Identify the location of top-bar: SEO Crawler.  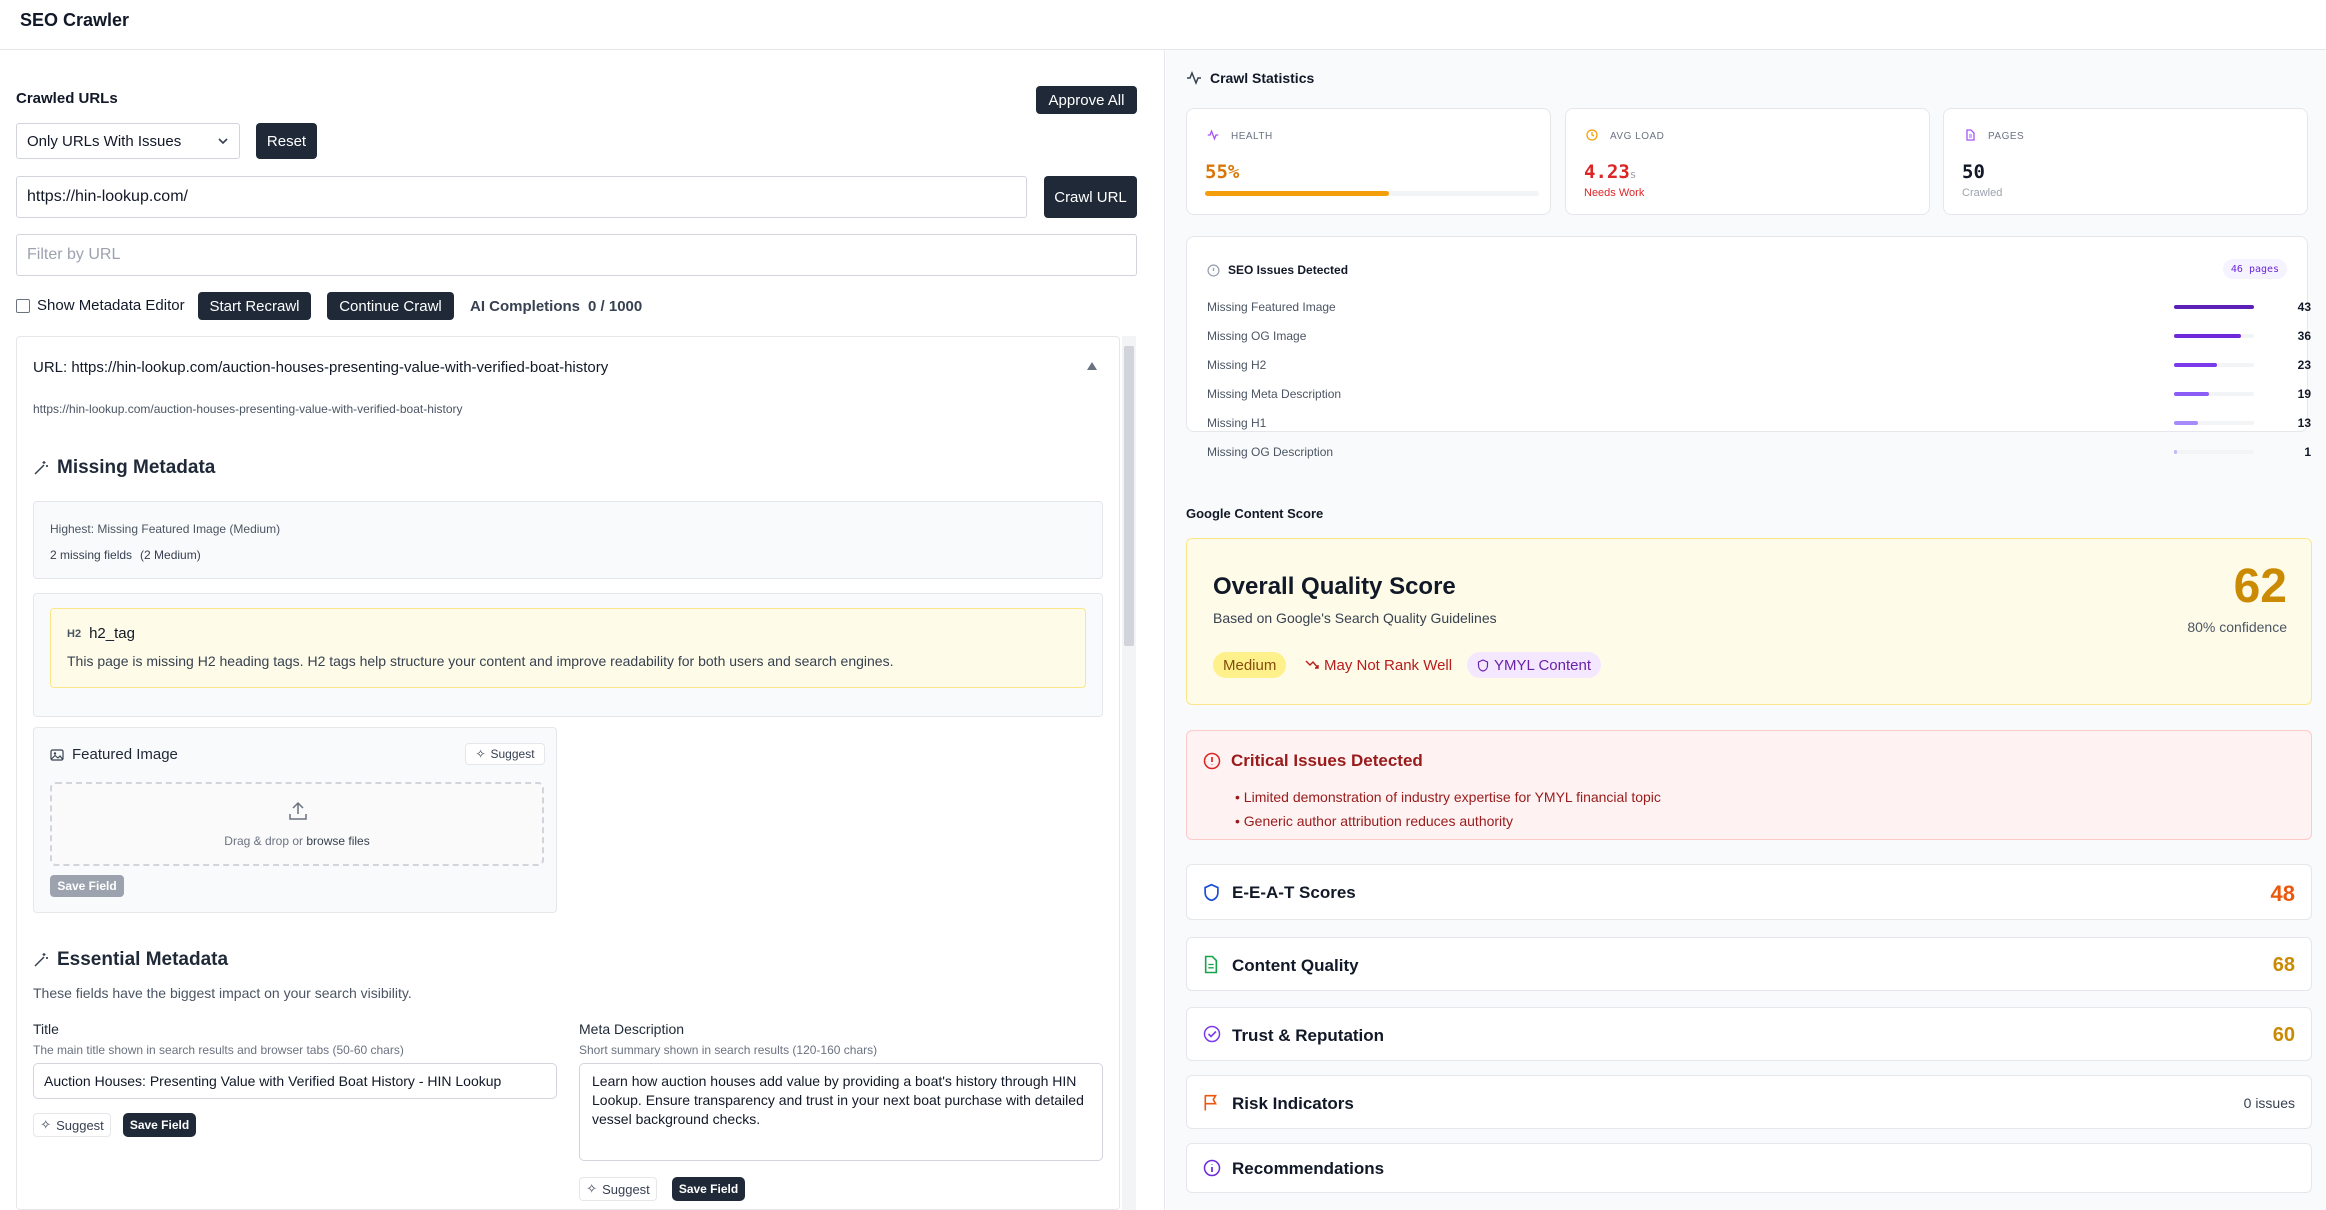
(1163, 25).